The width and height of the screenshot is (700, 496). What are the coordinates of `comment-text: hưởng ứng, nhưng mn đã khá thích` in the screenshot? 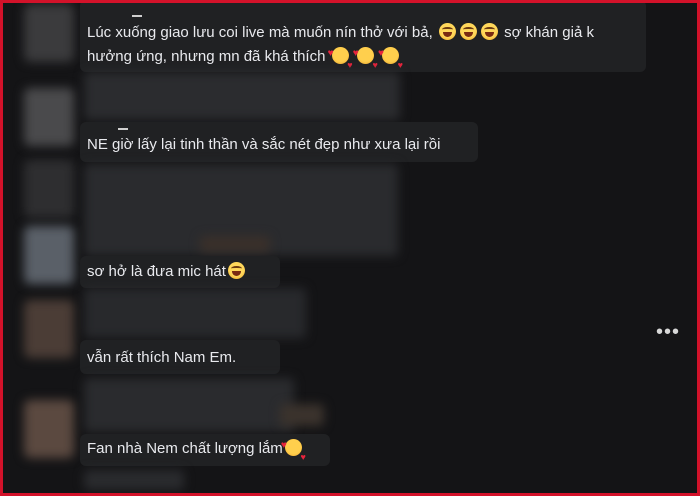 It's located at (245, 59).